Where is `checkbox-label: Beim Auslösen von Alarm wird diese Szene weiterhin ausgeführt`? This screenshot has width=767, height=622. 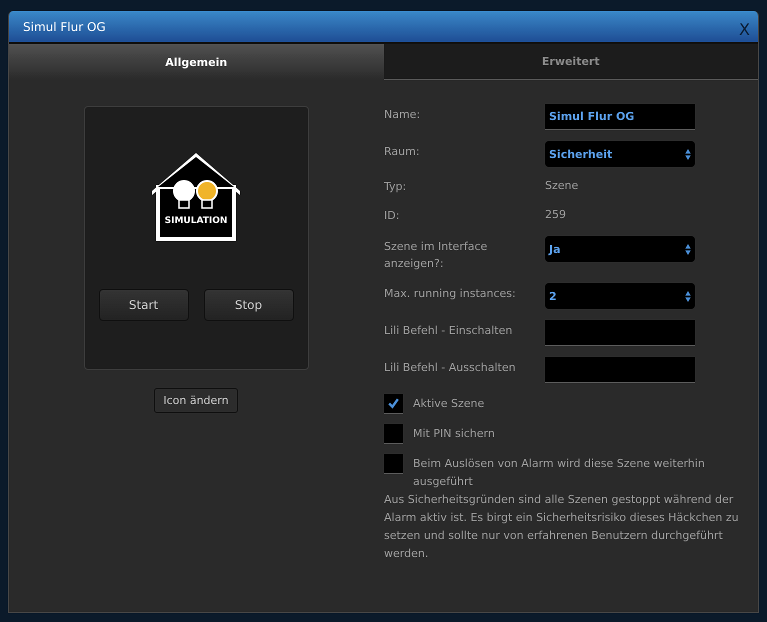
checkbox-label: Beim Auslösen von Alarm wird diese Szene weiterhin ausgeführt is located at coordinates (559, 473).